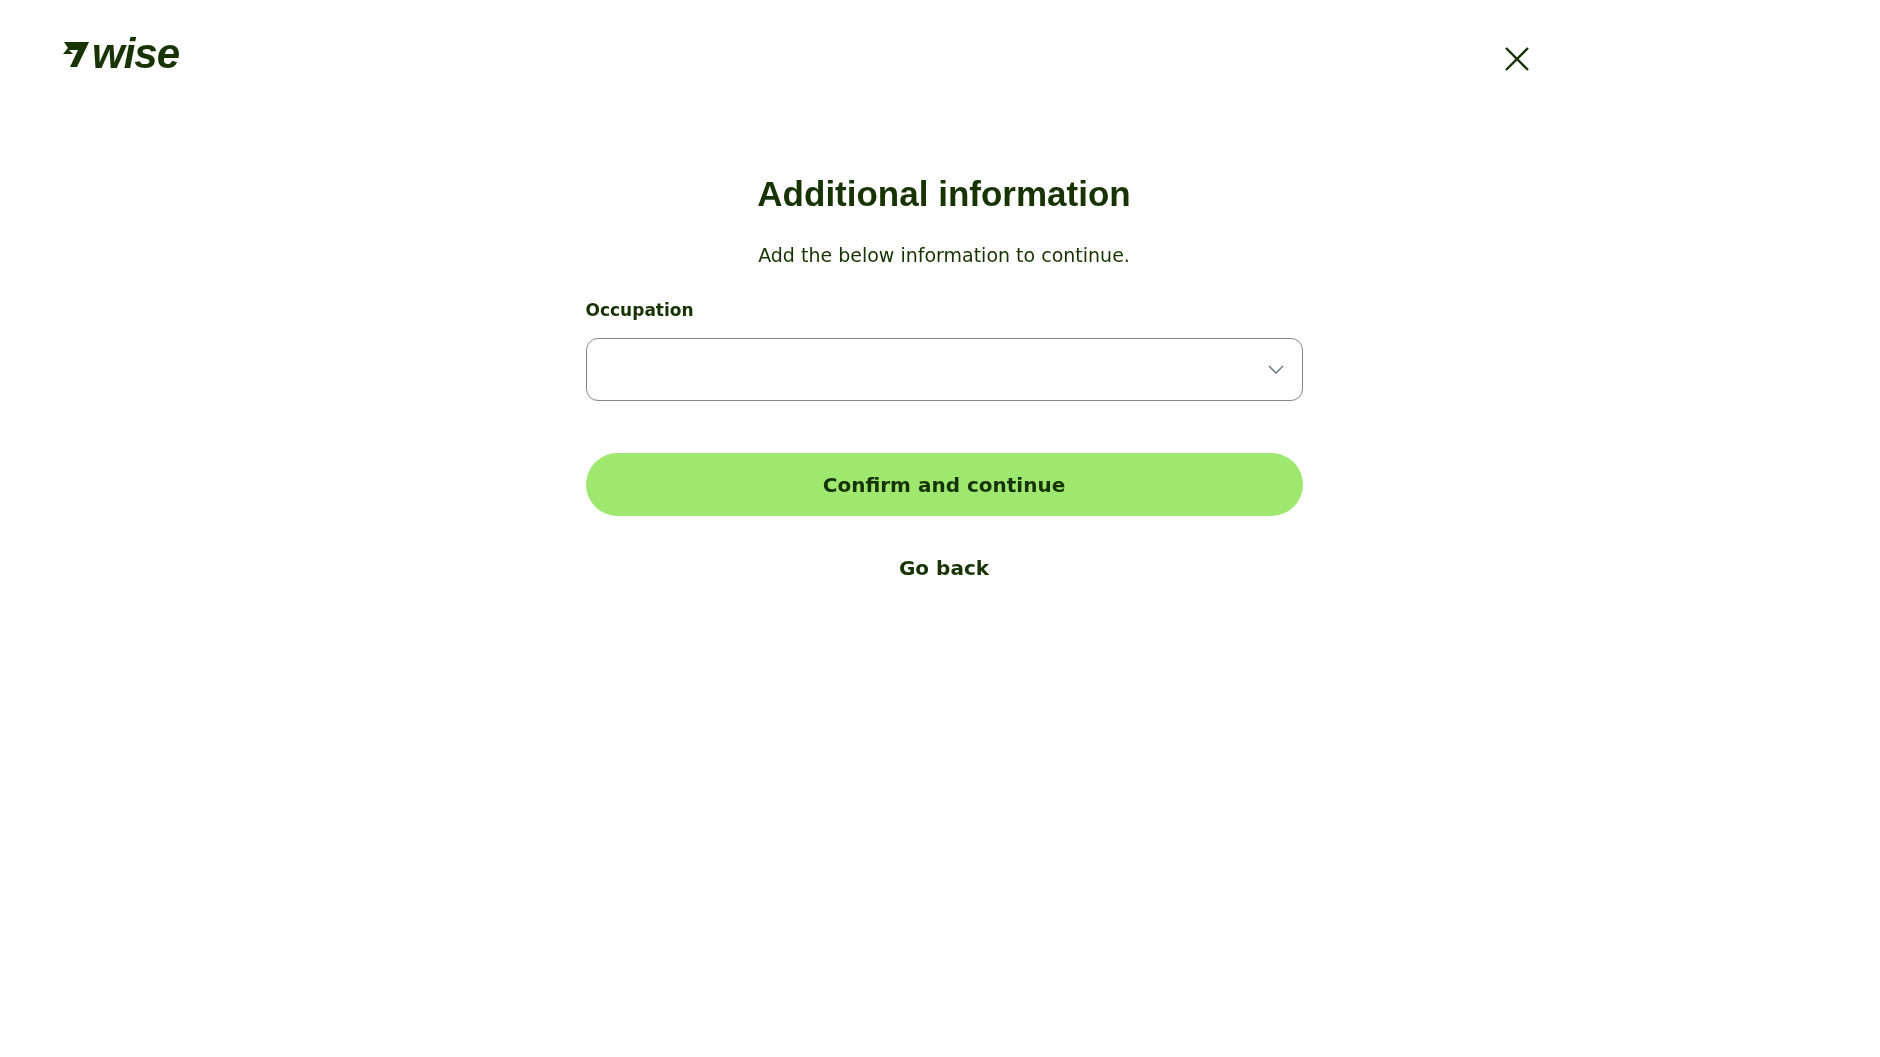 This screenshot has width=1880, height=1057. I want to click on occupation-dropdown, so click(944, 369).